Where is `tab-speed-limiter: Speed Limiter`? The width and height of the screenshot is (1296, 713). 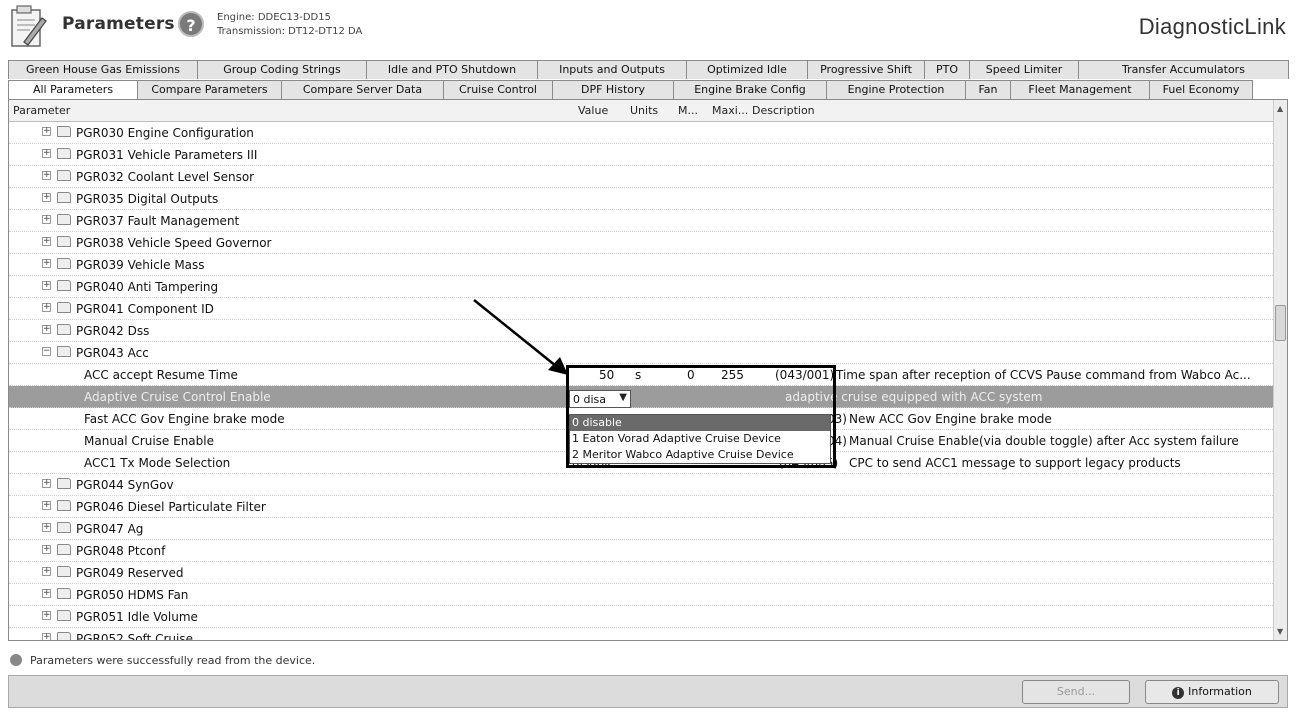
tab-speed-limiter: Speed Limiter is located at coordinates (1024, 69).